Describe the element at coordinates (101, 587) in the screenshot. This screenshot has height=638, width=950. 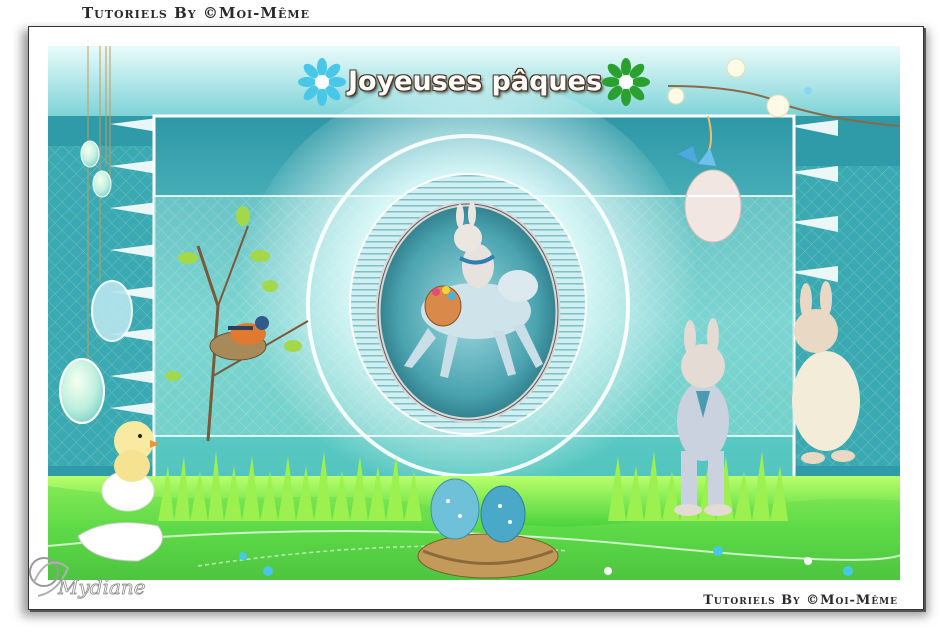
I see `signature-text: Mydiane` at that location.